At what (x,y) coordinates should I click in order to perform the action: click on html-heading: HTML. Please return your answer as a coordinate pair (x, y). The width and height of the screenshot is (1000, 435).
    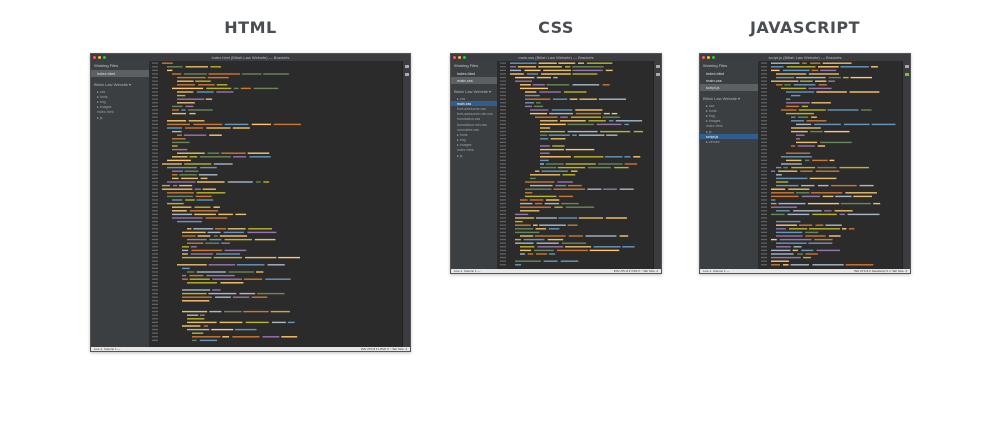
    Looking at the image, I should click on (250, 27).